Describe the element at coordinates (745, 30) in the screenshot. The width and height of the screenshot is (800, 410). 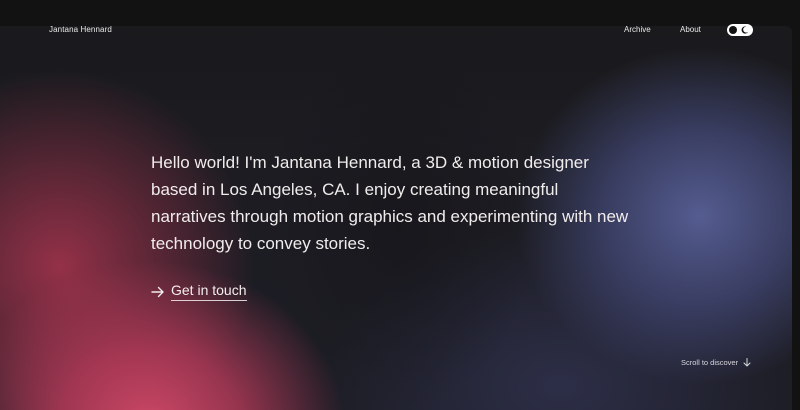
I see `moon-icon` at that location.